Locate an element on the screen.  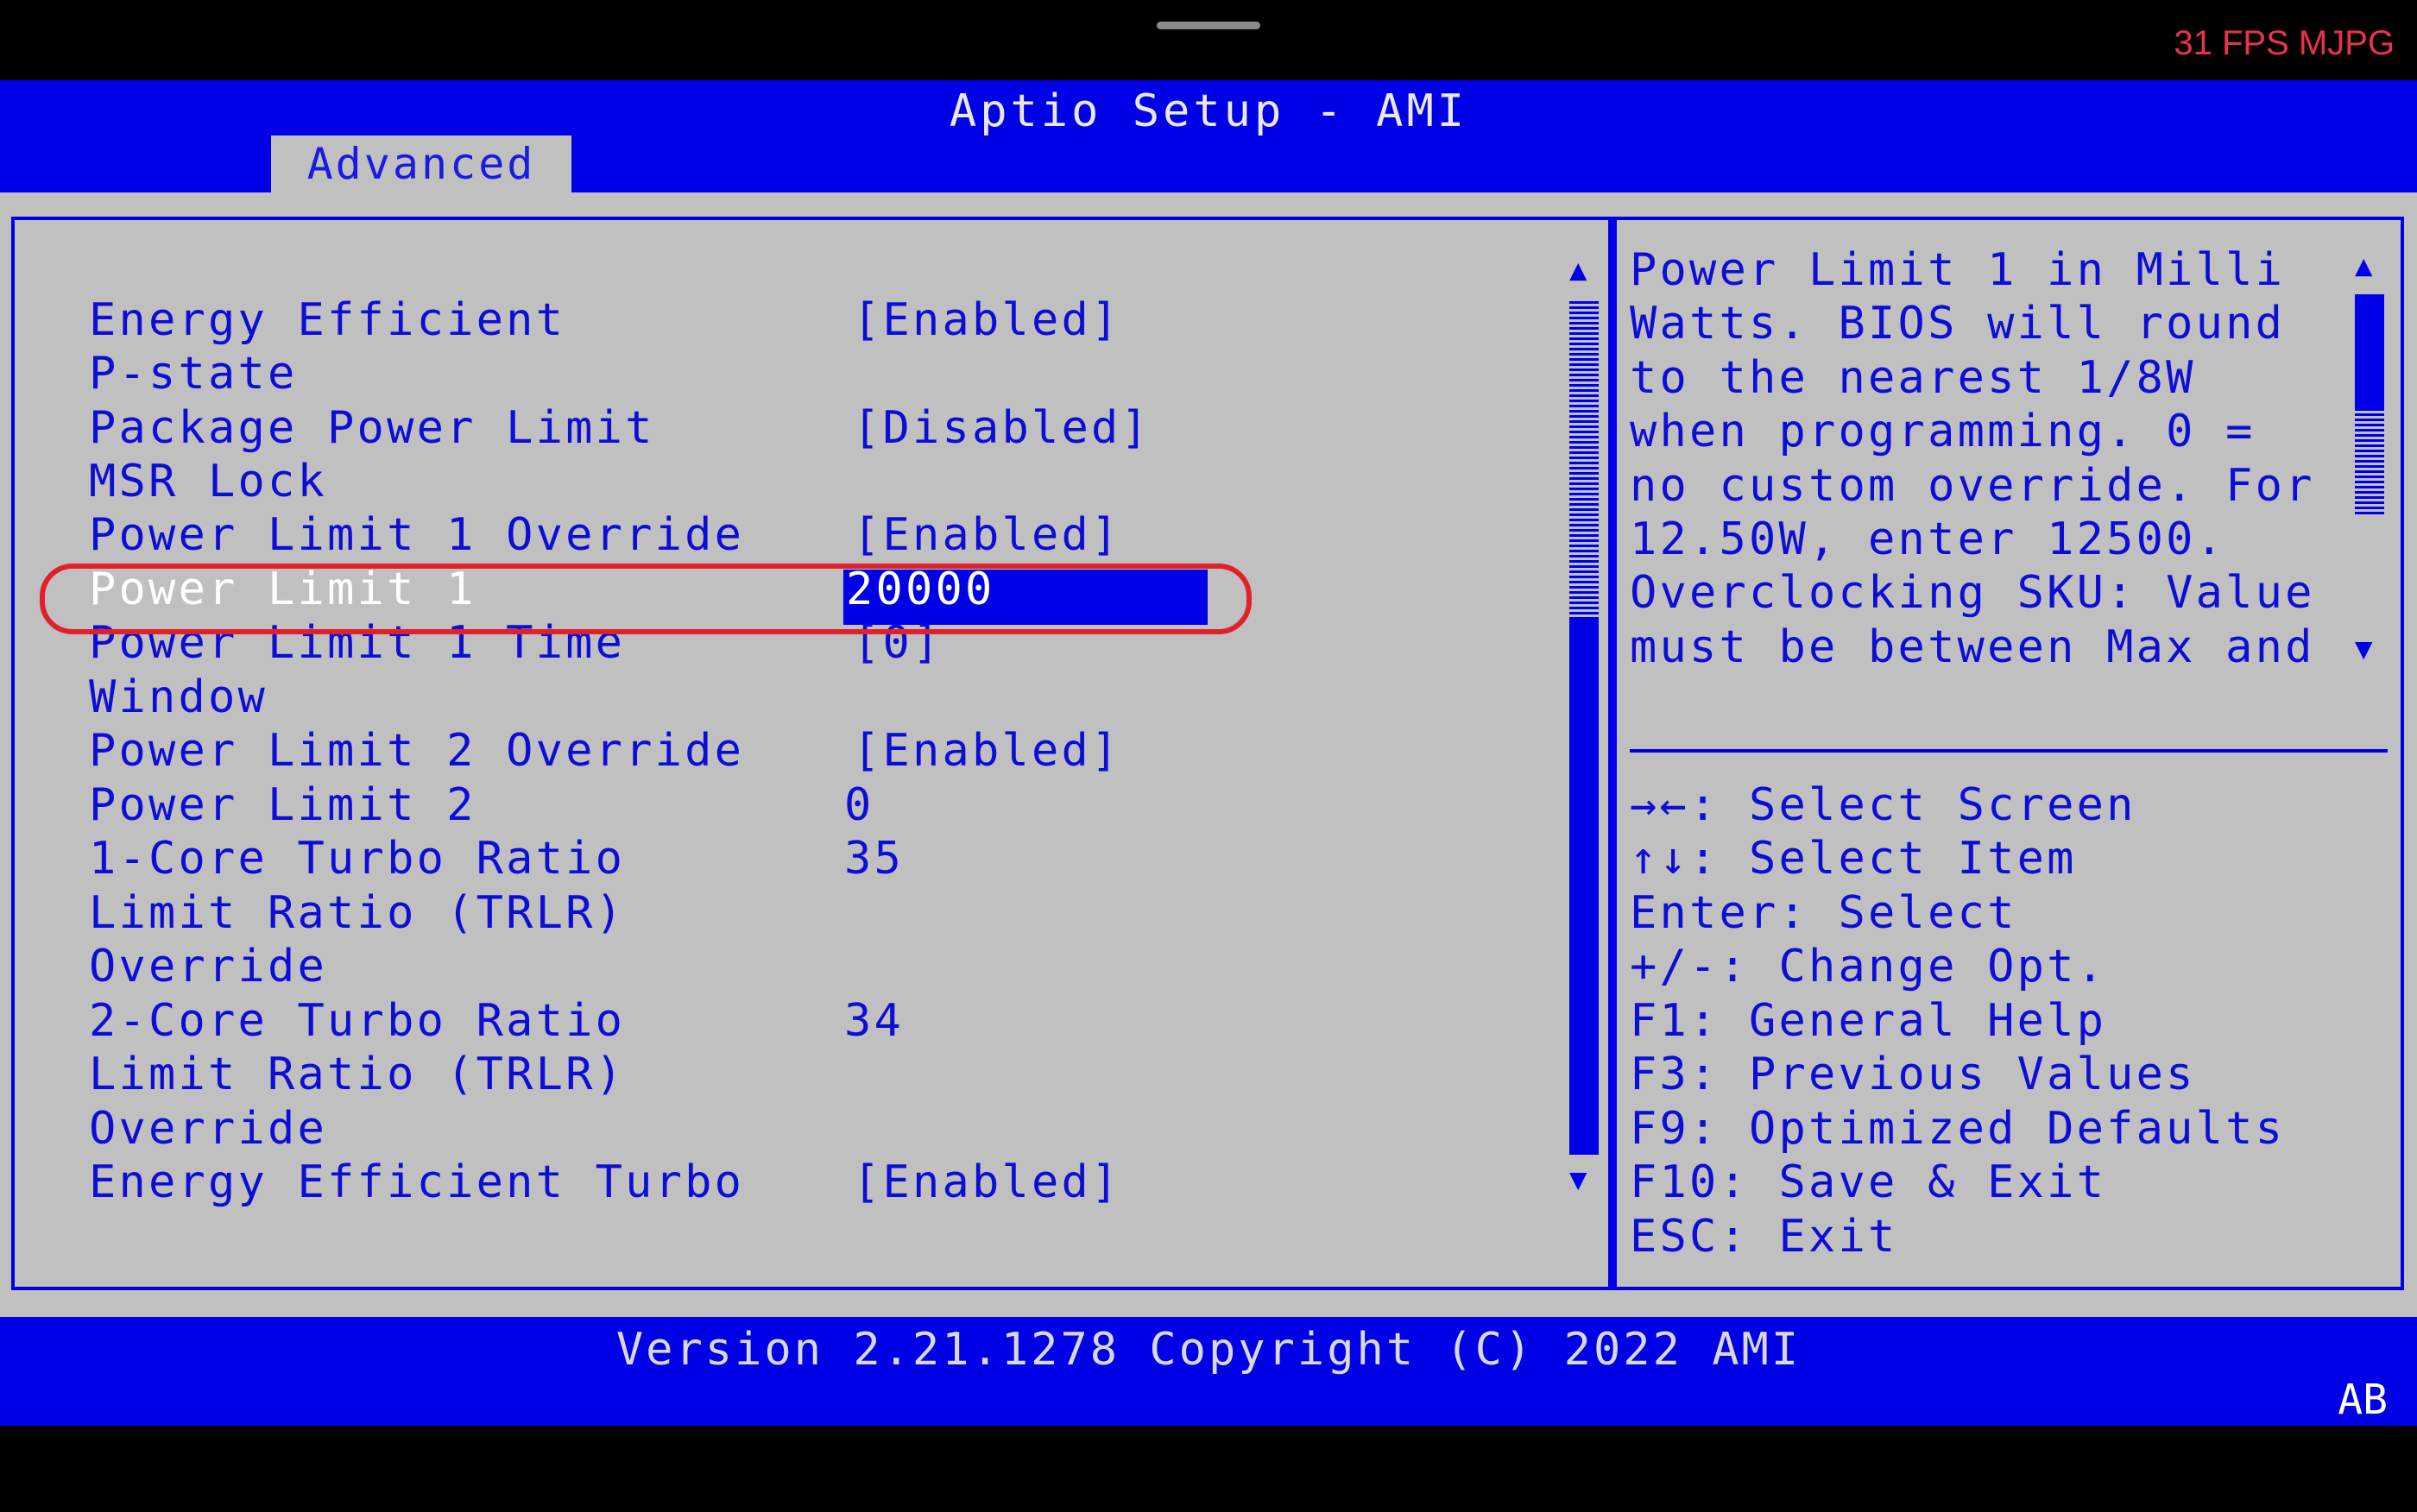
tab-advanced: Advanced is located at coordinates (421, 163).